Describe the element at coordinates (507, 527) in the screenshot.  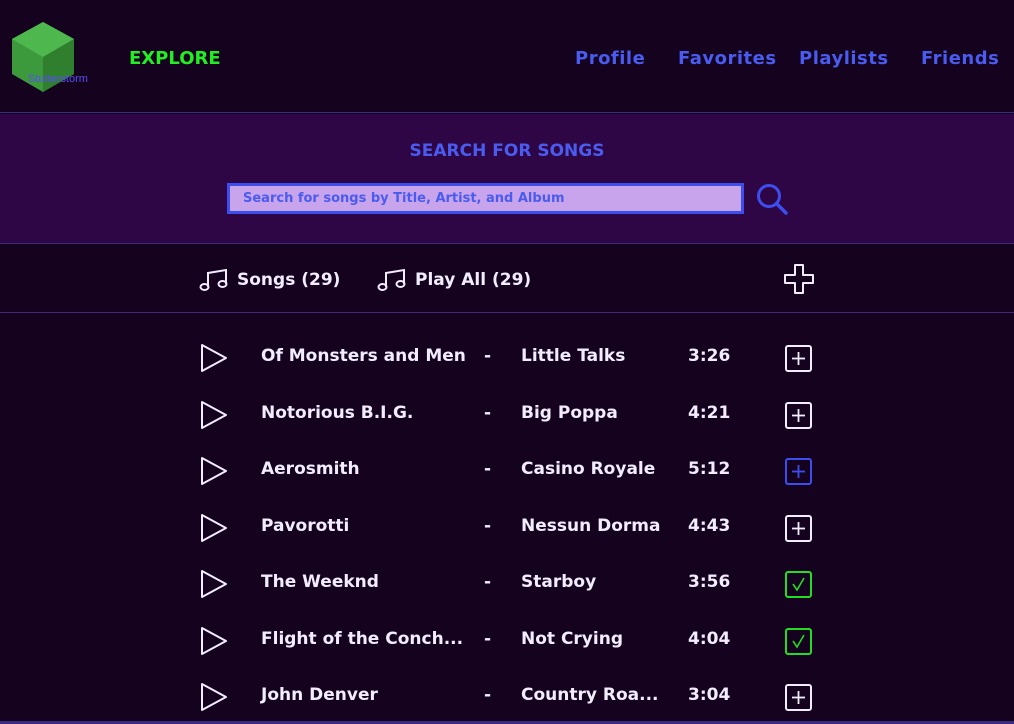
I see `song-row: Pavorotti - Nessun Dorma 4:43` at that location.